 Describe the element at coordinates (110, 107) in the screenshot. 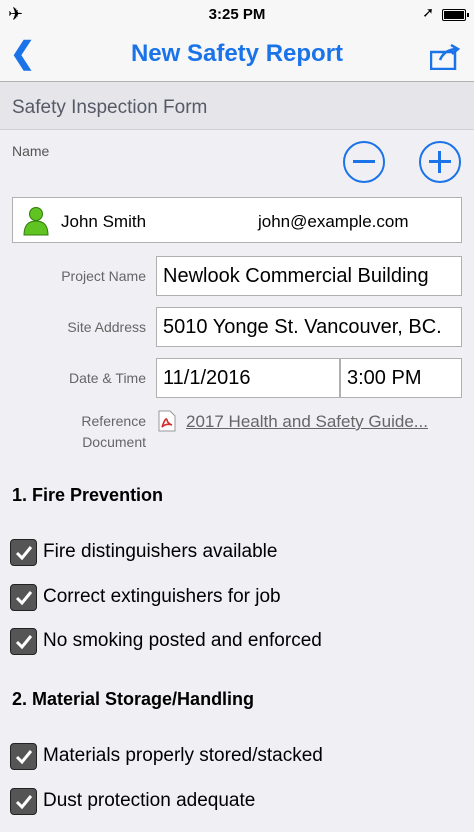

I see `form-title: Safety Inspection Form` at that location.